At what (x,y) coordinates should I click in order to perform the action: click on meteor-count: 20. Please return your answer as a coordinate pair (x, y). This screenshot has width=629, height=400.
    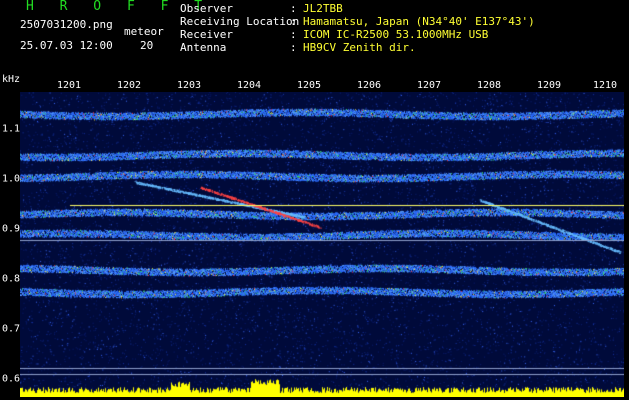
    Looking at the image, I should click on (147, 45).